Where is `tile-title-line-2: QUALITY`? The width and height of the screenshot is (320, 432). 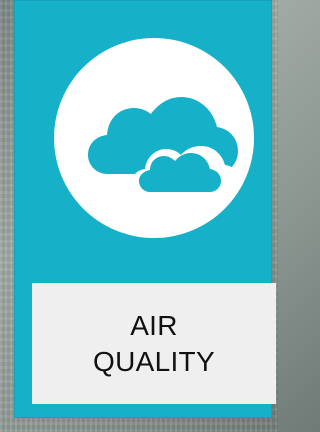
tile-title-line-2: QUALITY is located at coordinates (154, 361).